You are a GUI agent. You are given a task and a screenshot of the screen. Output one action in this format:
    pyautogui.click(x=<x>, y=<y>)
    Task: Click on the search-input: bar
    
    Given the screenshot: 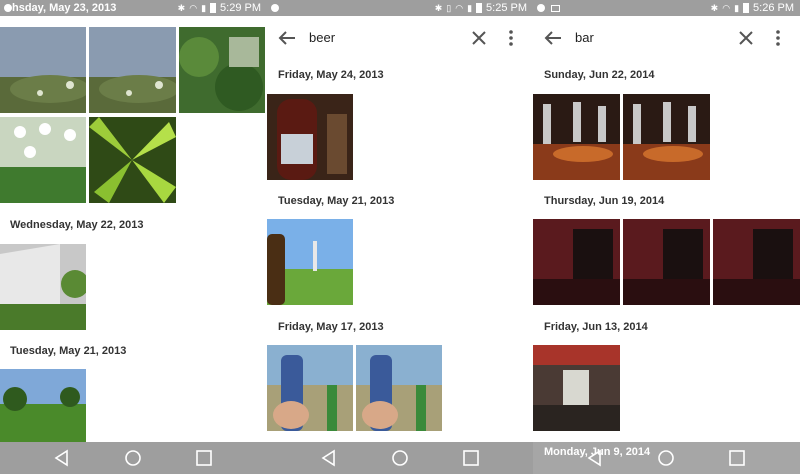 What is the action you would take?
    pyautogui.click(x=584, y=38)
    